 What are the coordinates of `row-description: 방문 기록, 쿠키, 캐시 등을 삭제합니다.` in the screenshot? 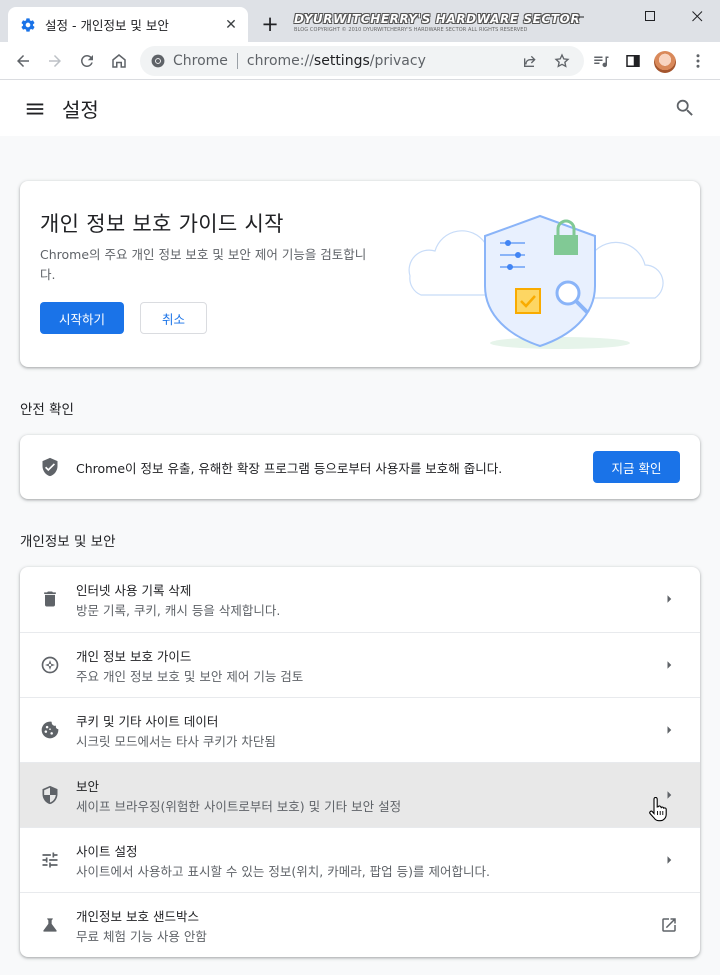 It's located at (178, 610).